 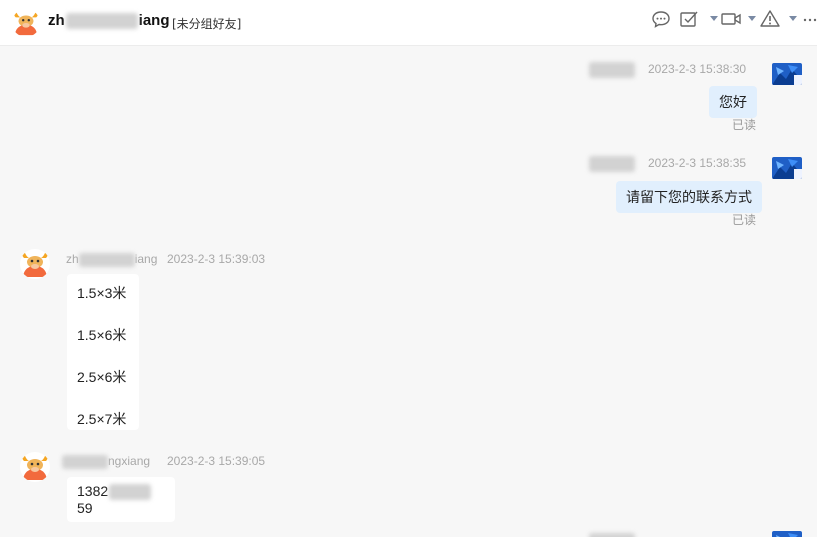 I want to click on contact-name: zh iang, so click(x=109, y=21).